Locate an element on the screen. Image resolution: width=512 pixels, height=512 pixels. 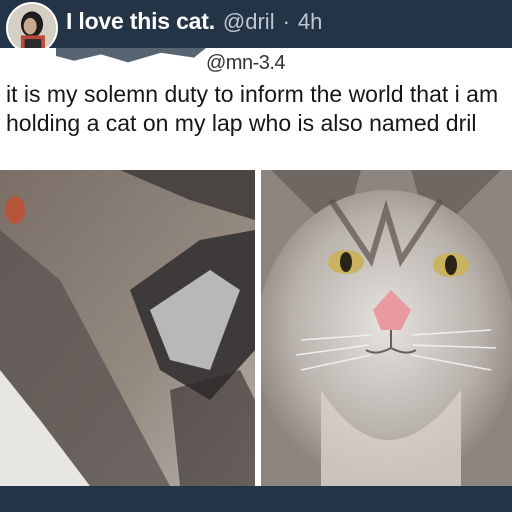
title-row: I love this cat. @dril · 4h is located at coordinates (194, 23).